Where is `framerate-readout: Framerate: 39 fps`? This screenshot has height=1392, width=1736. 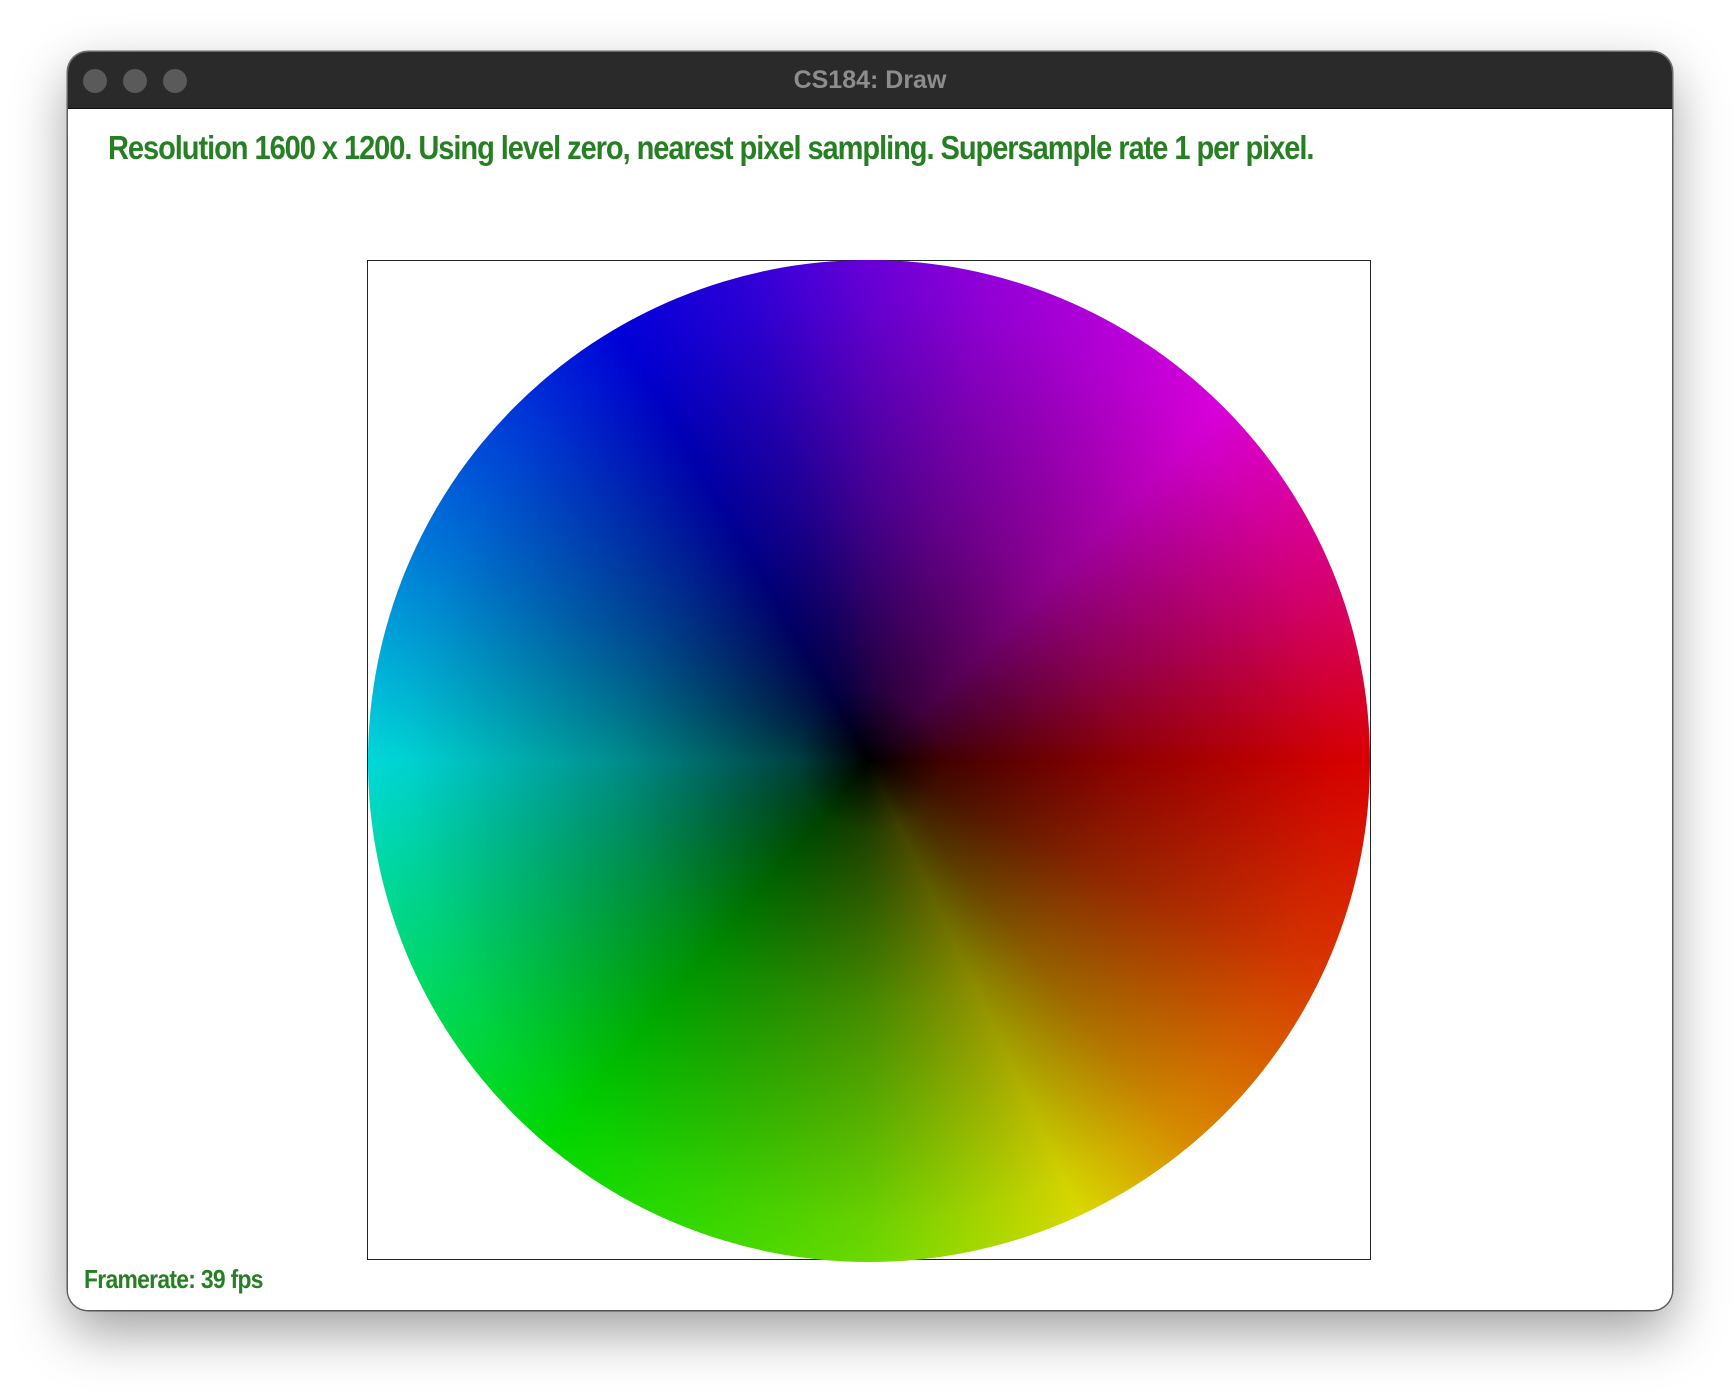 framerate-readout: Framerate: 39 fps is located at coordinates (173, 1279).